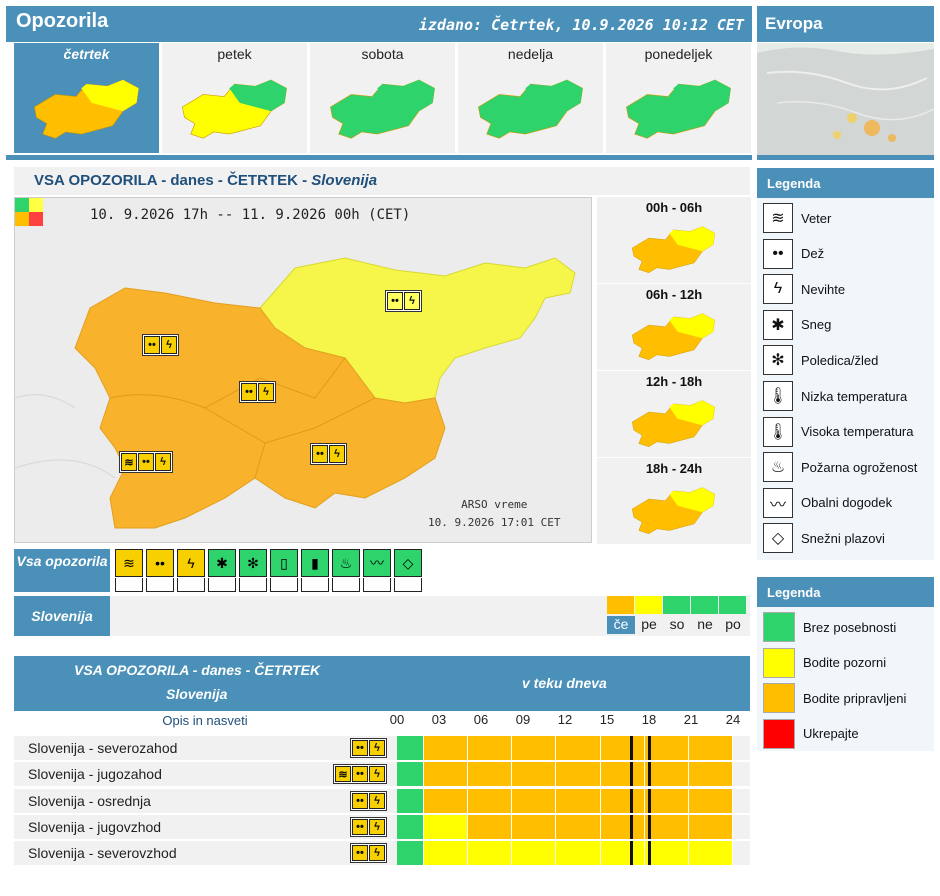 This screenshot has height=896, width=940. I want to click on map-source: ARSO vreme 10. 9.2026 17:01 CET, so click(494, 514).